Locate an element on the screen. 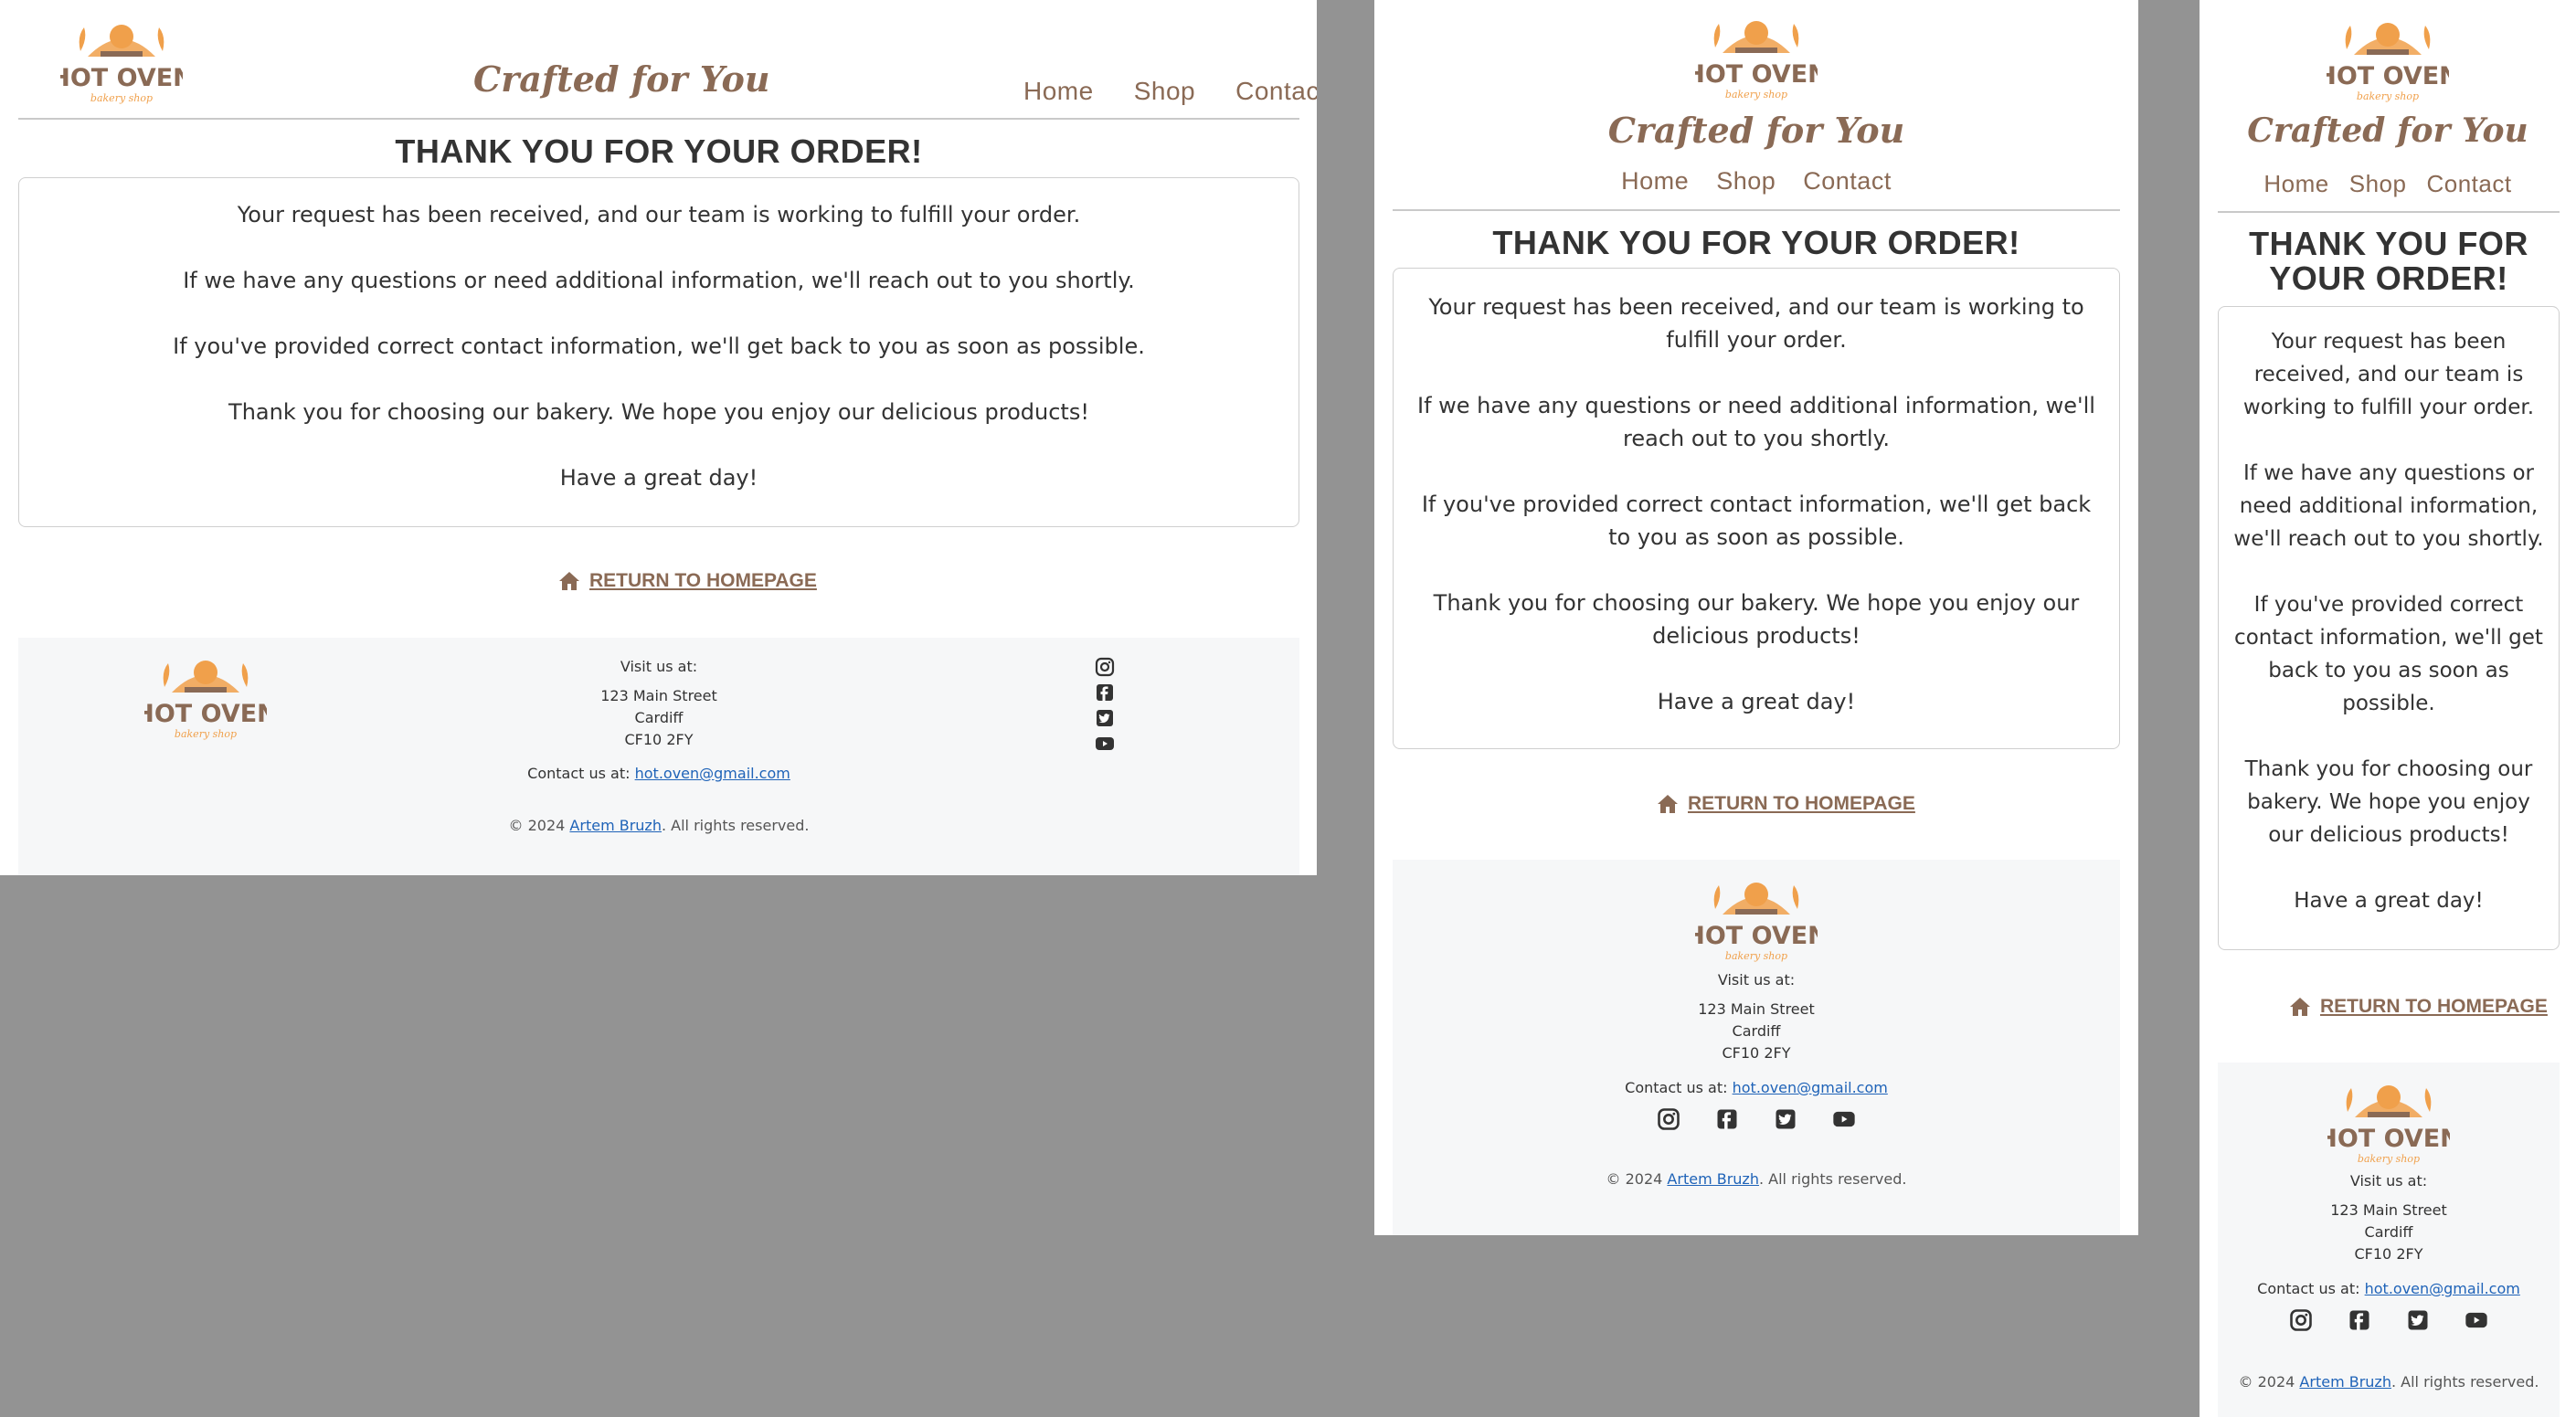 This screenshot has height=1417, width=2576. address-line-1: 123 Main Street is located at coordinates (2388, 1210).